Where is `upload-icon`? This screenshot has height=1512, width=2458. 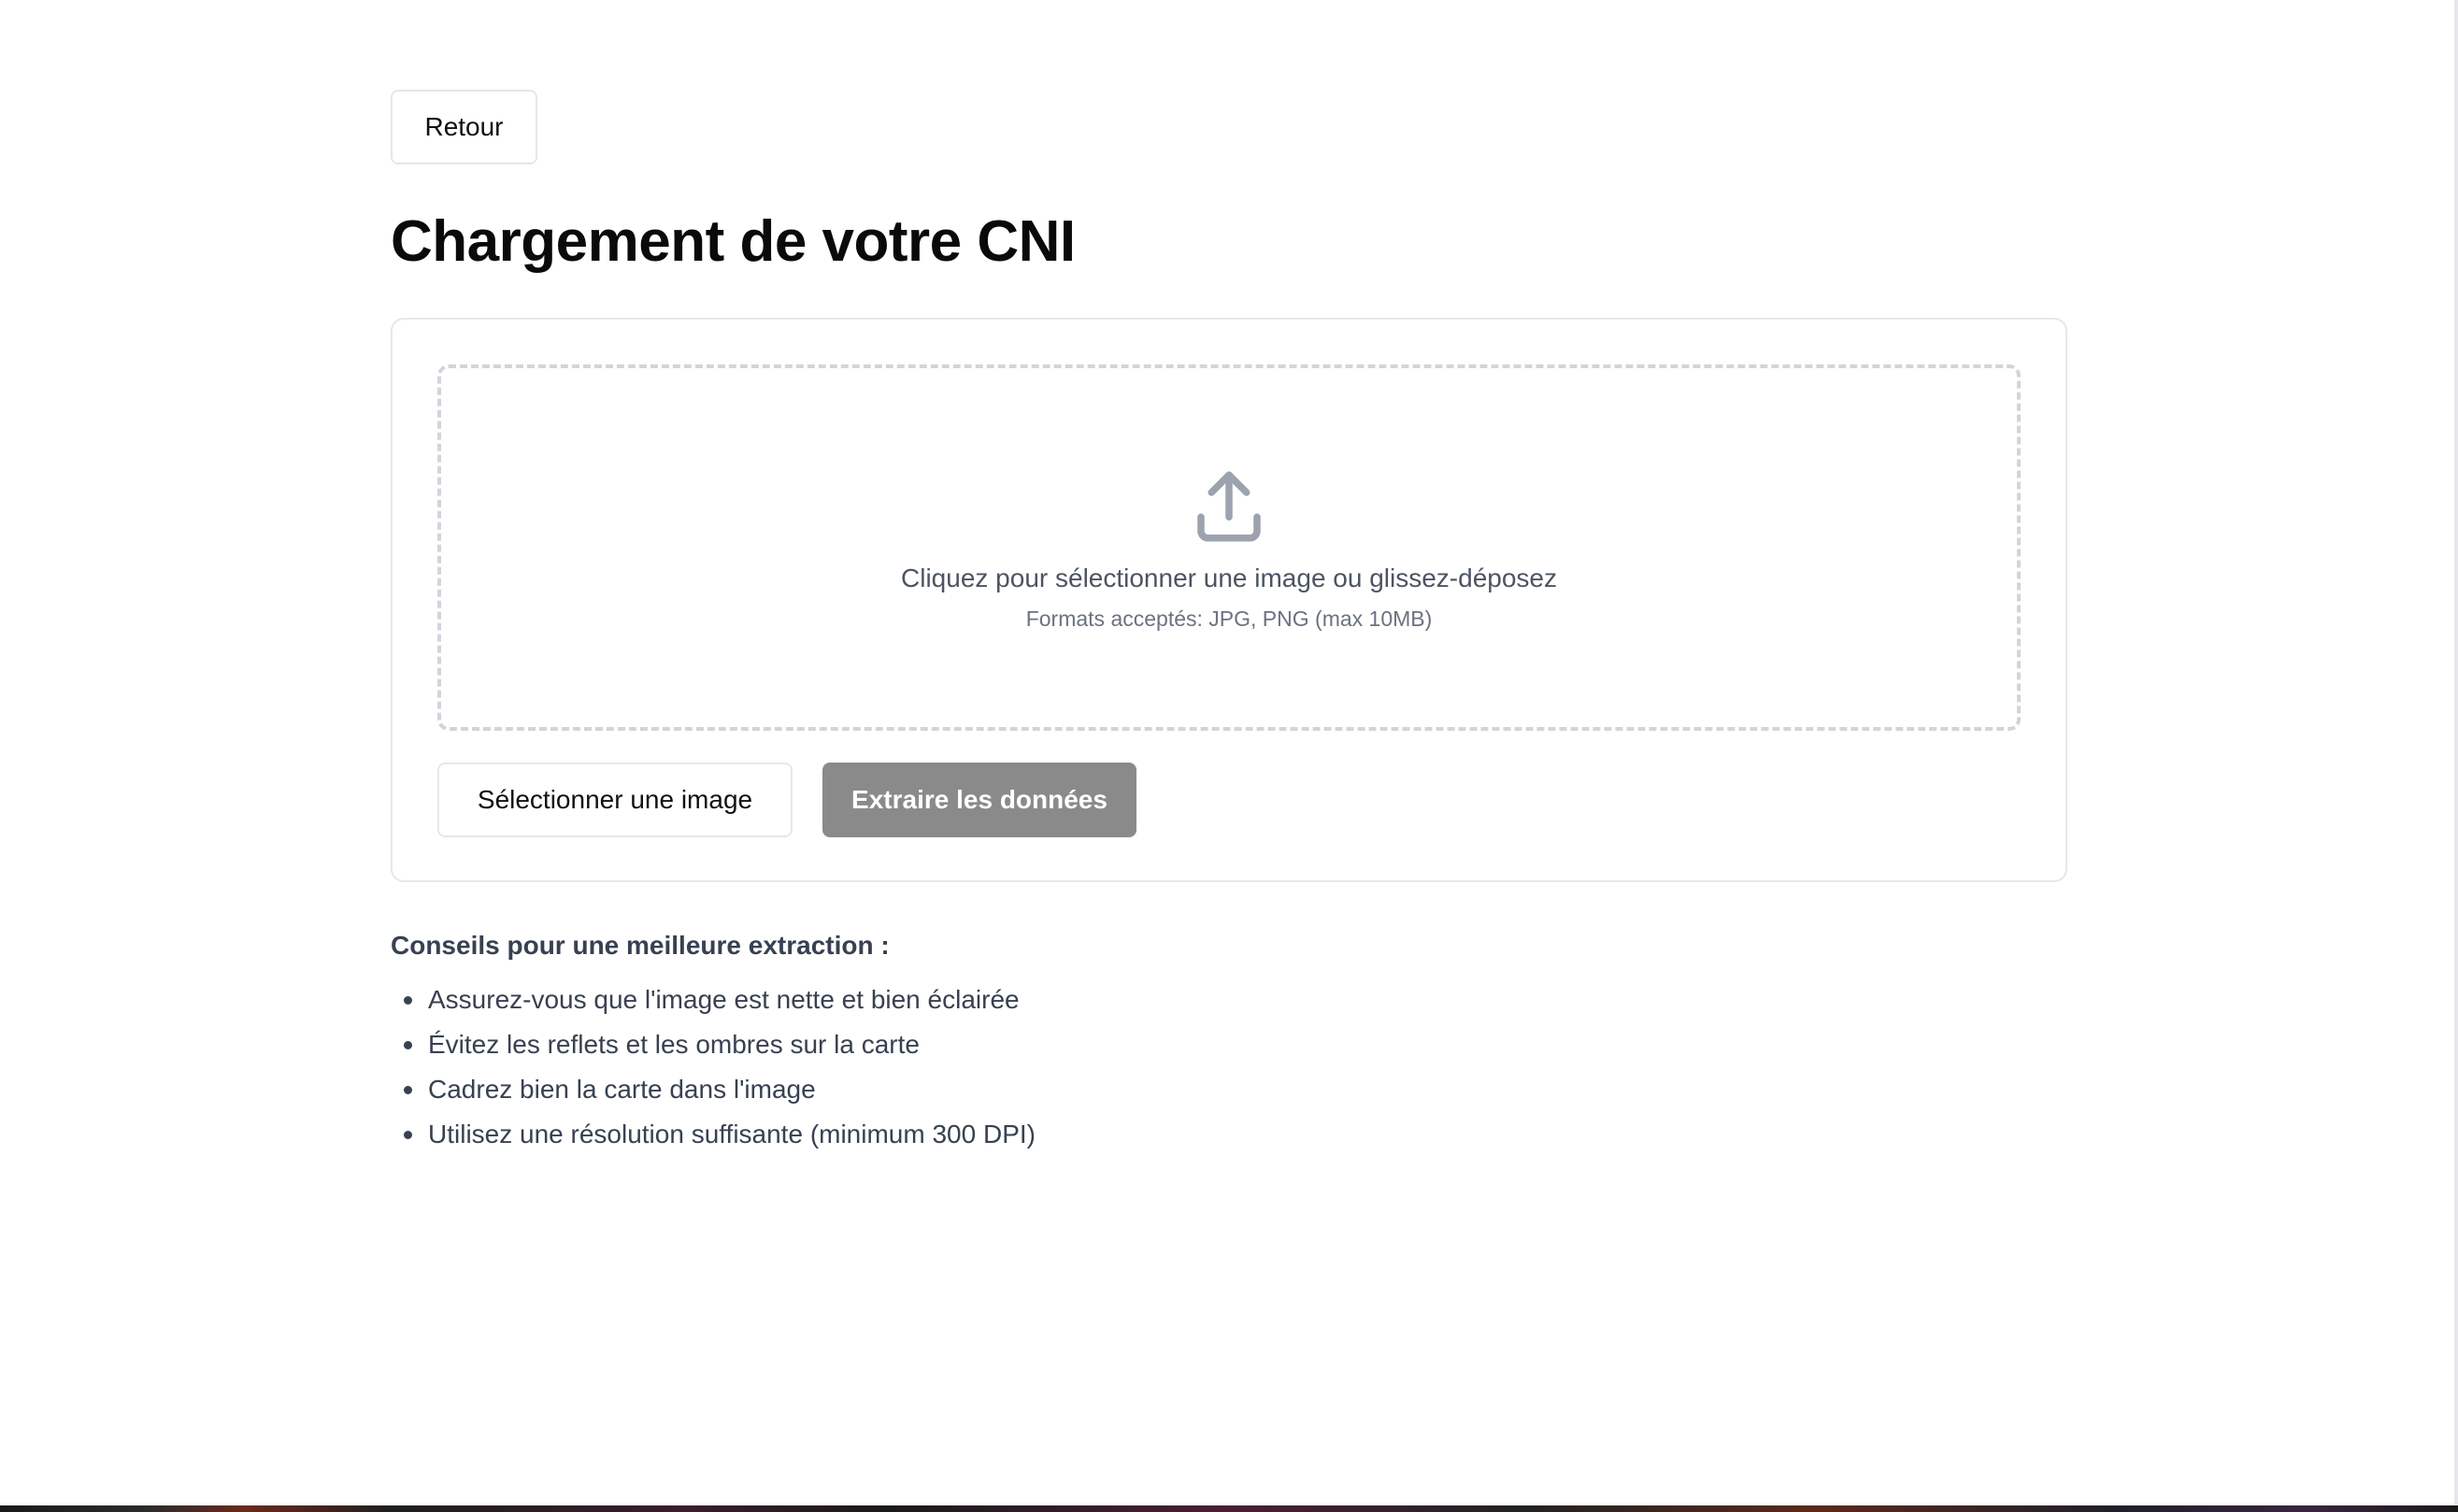 upload-icon is located at coordinates (1229, 506).